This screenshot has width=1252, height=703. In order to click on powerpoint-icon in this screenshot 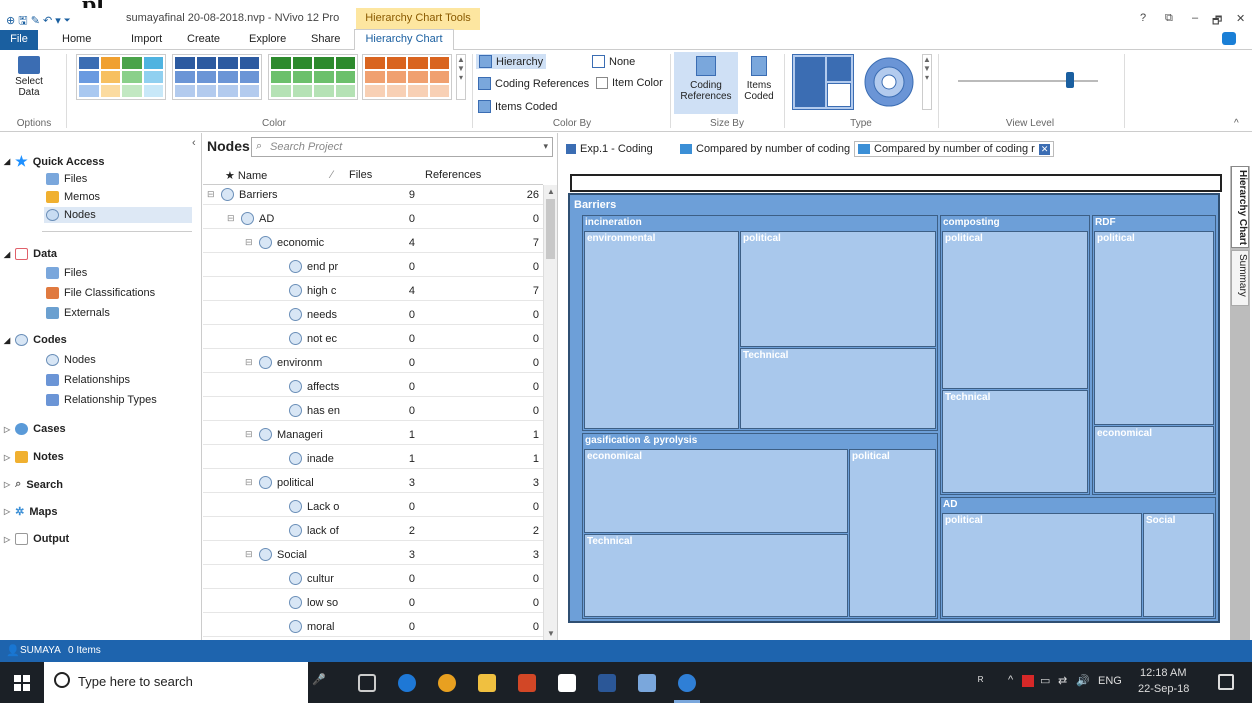, I will do `click(527, 683)`.